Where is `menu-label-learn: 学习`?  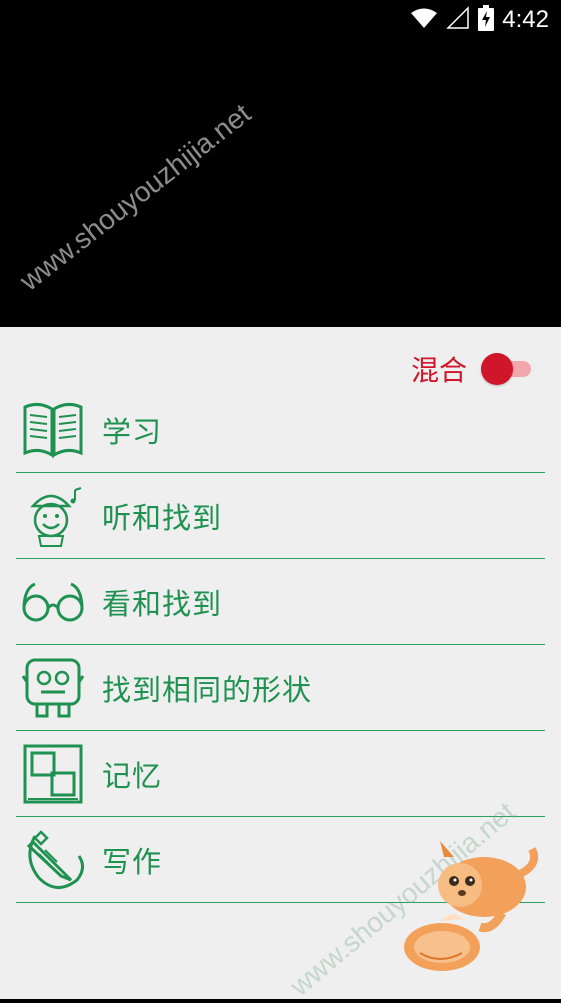
menu-label-learn: 学习 is located at coordinates (132, 431).